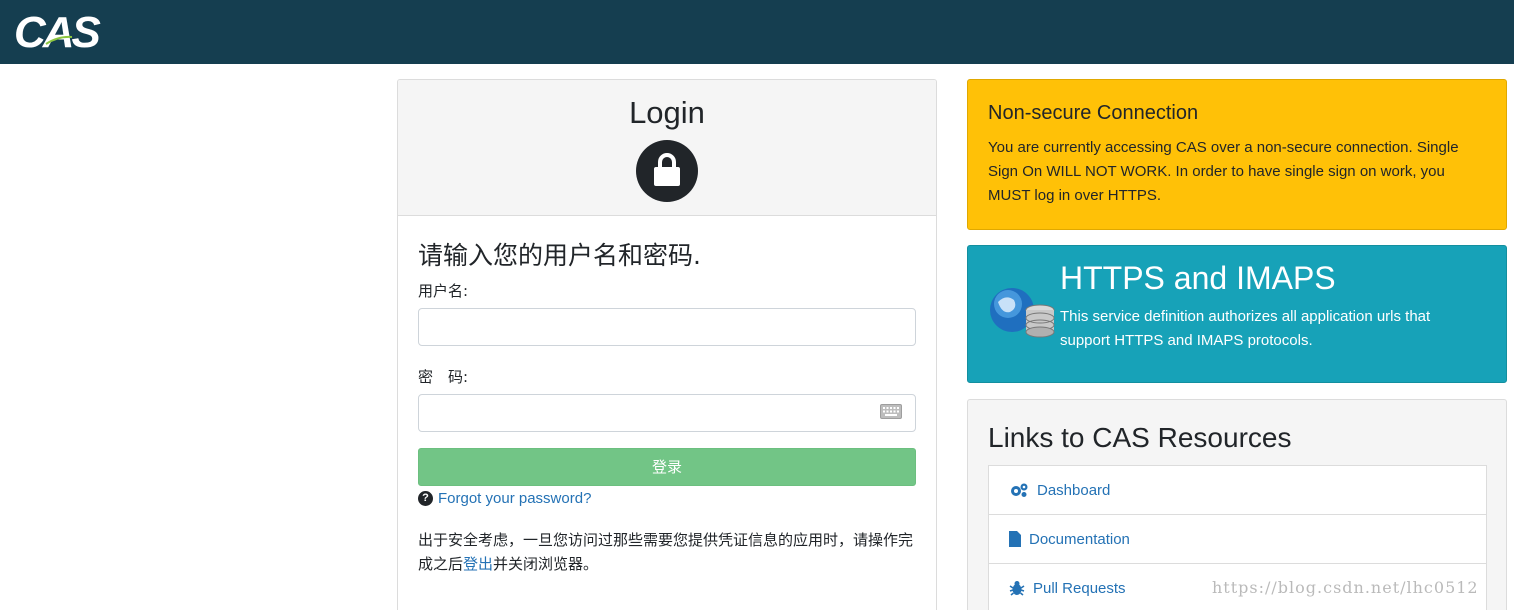 This screenshot has width=1514, height=610. Describe the element at coordinates (1015, 539) in the screenshot. I see `file-icon` at that location.